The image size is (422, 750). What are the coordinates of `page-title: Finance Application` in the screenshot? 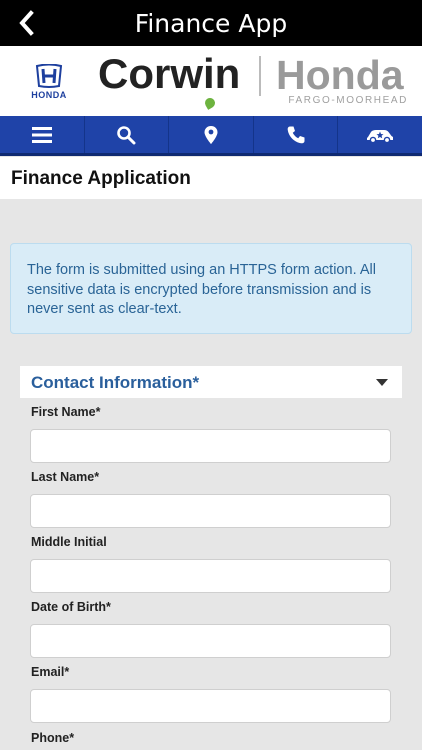 It's located at (101, 178).